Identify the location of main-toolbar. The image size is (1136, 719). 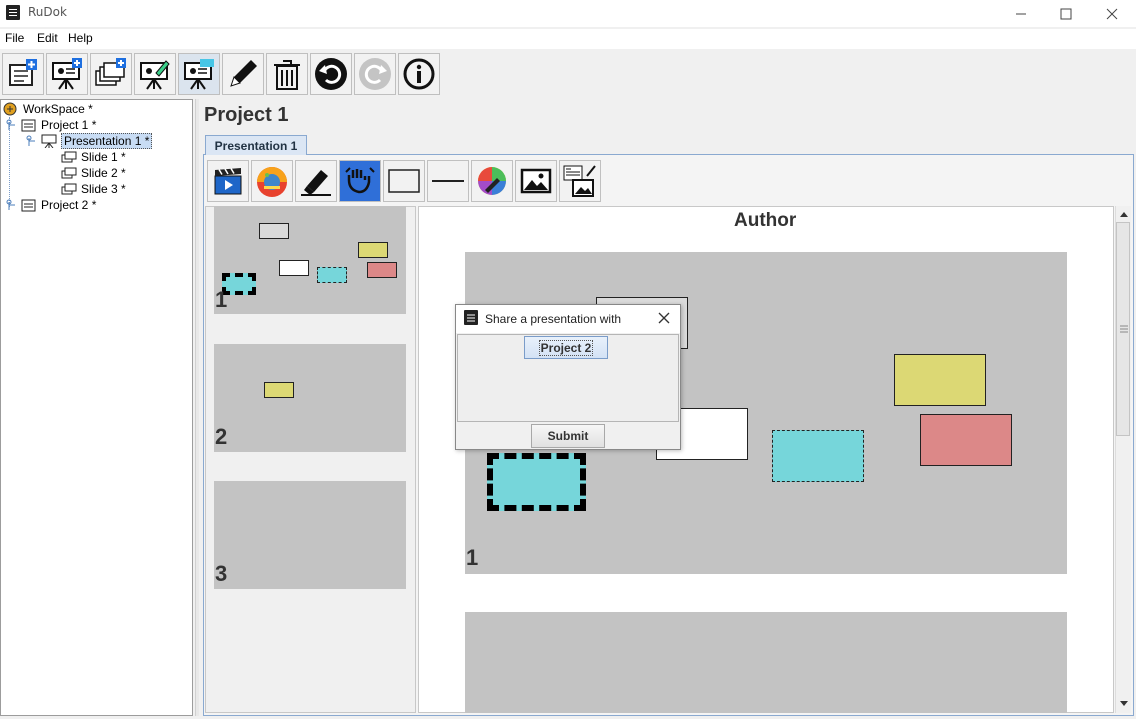
(568, 74).